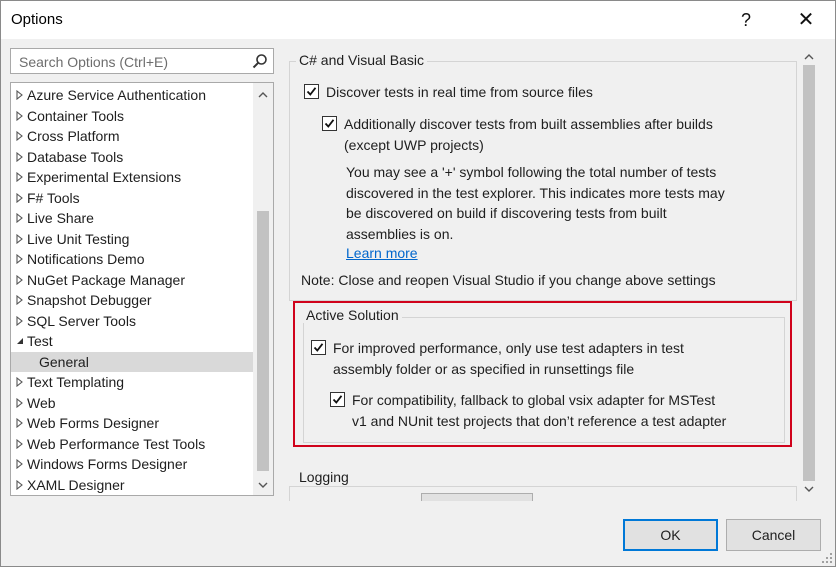 The width and height of the screenshot is (836, 567). Describe the element at coordinates (86, 259) in the screenshot. I see `tree-item-label: Notifications Demo` at that location.